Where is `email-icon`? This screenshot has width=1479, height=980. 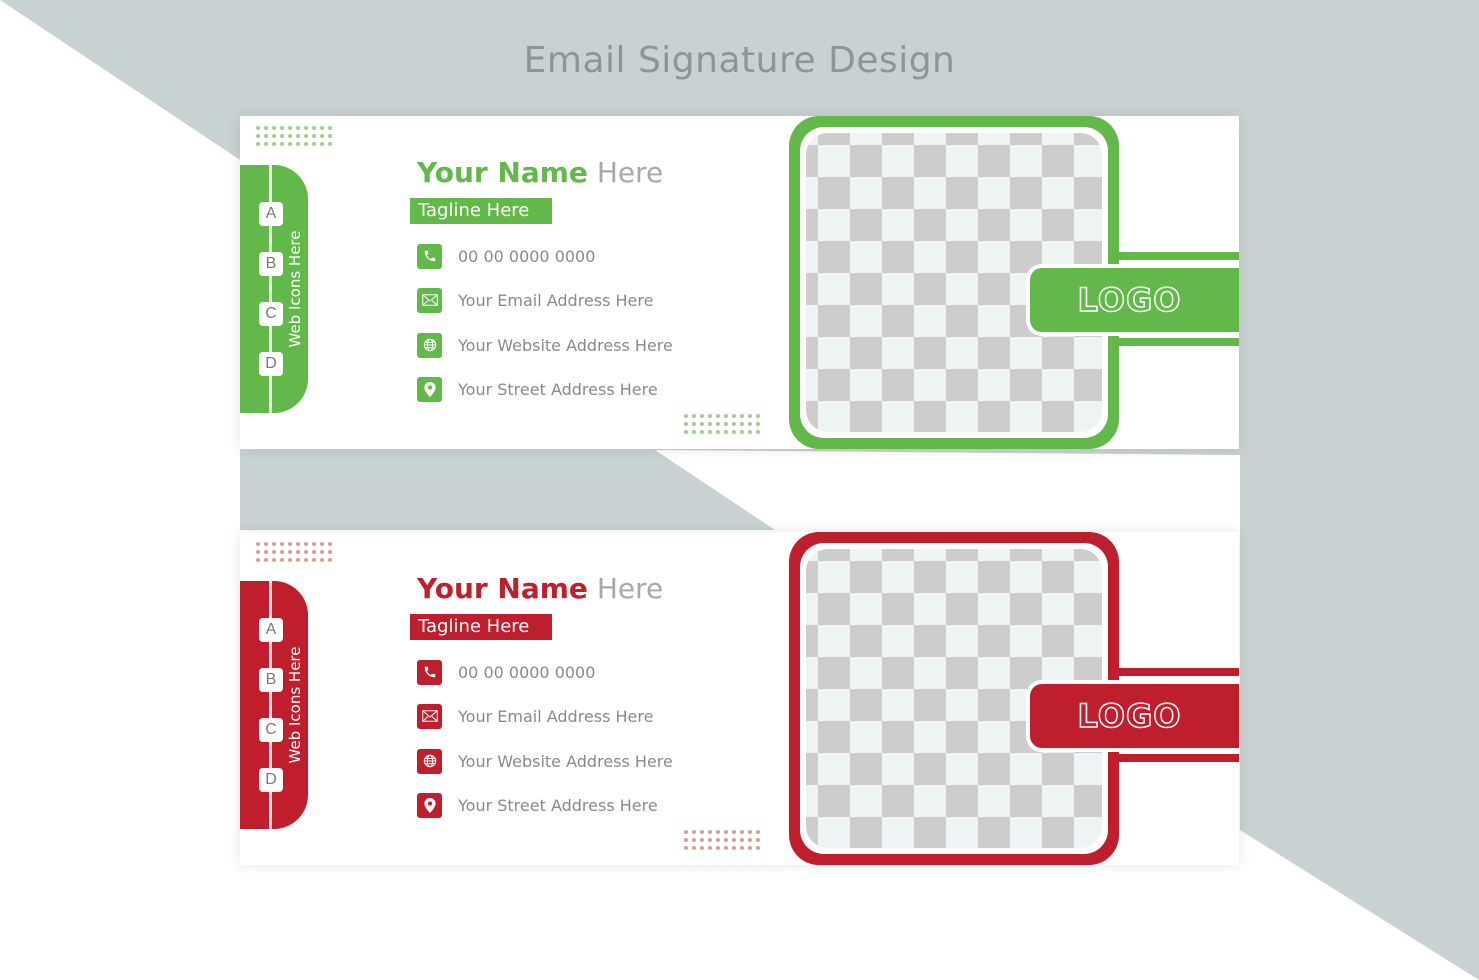
email-icon is located at coordinates (429, 300).